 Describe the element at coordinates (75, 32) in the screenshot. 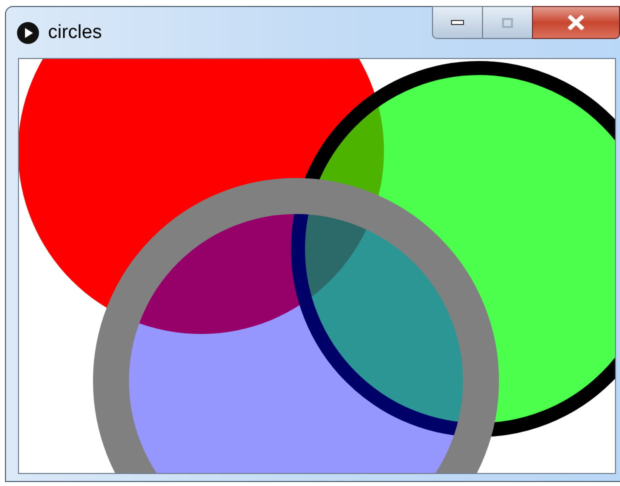

I see `window-title: circles` at that location.